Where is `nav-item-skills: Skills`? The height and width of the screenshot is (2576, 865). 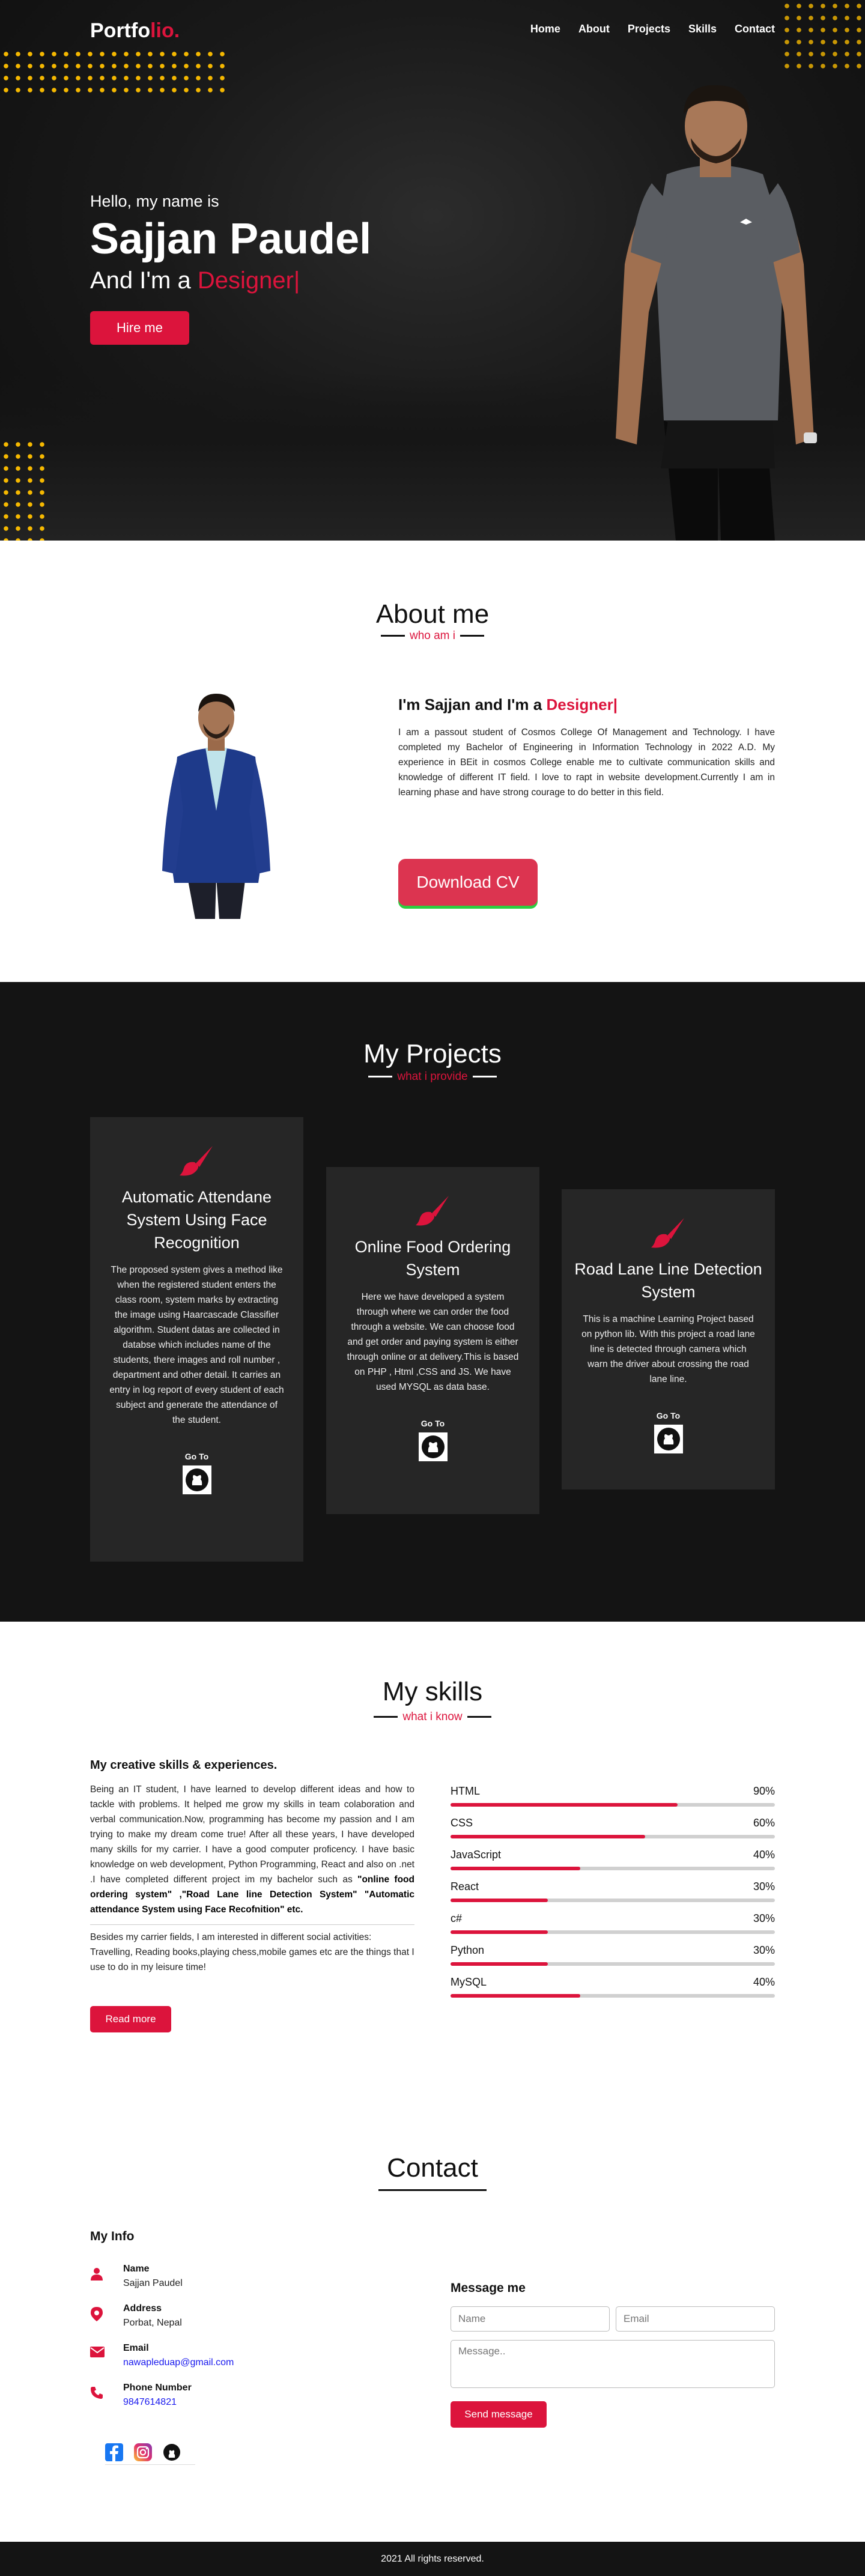
nav-item-skills: Skills is located at coordinates (702, 29).